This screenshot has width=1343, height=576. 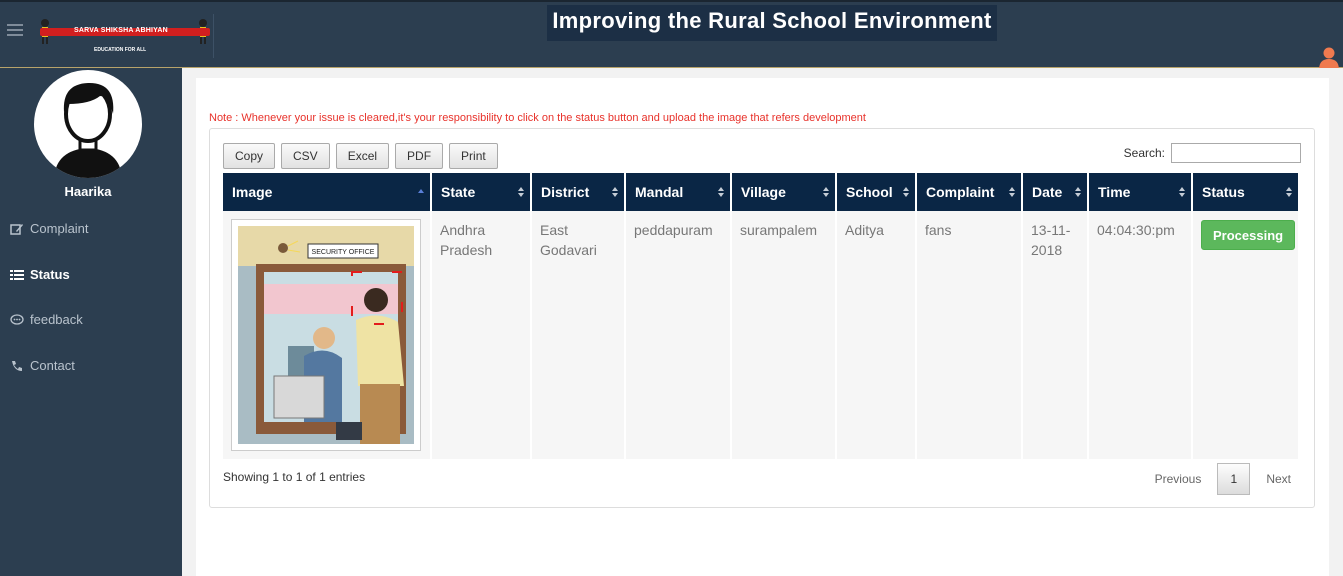 What do you see at coordinates (121, 30) in the screenshot?
I see `logo-text: SARVA SHIKSHA ABHIYAN` at bounding box center [121, 30].